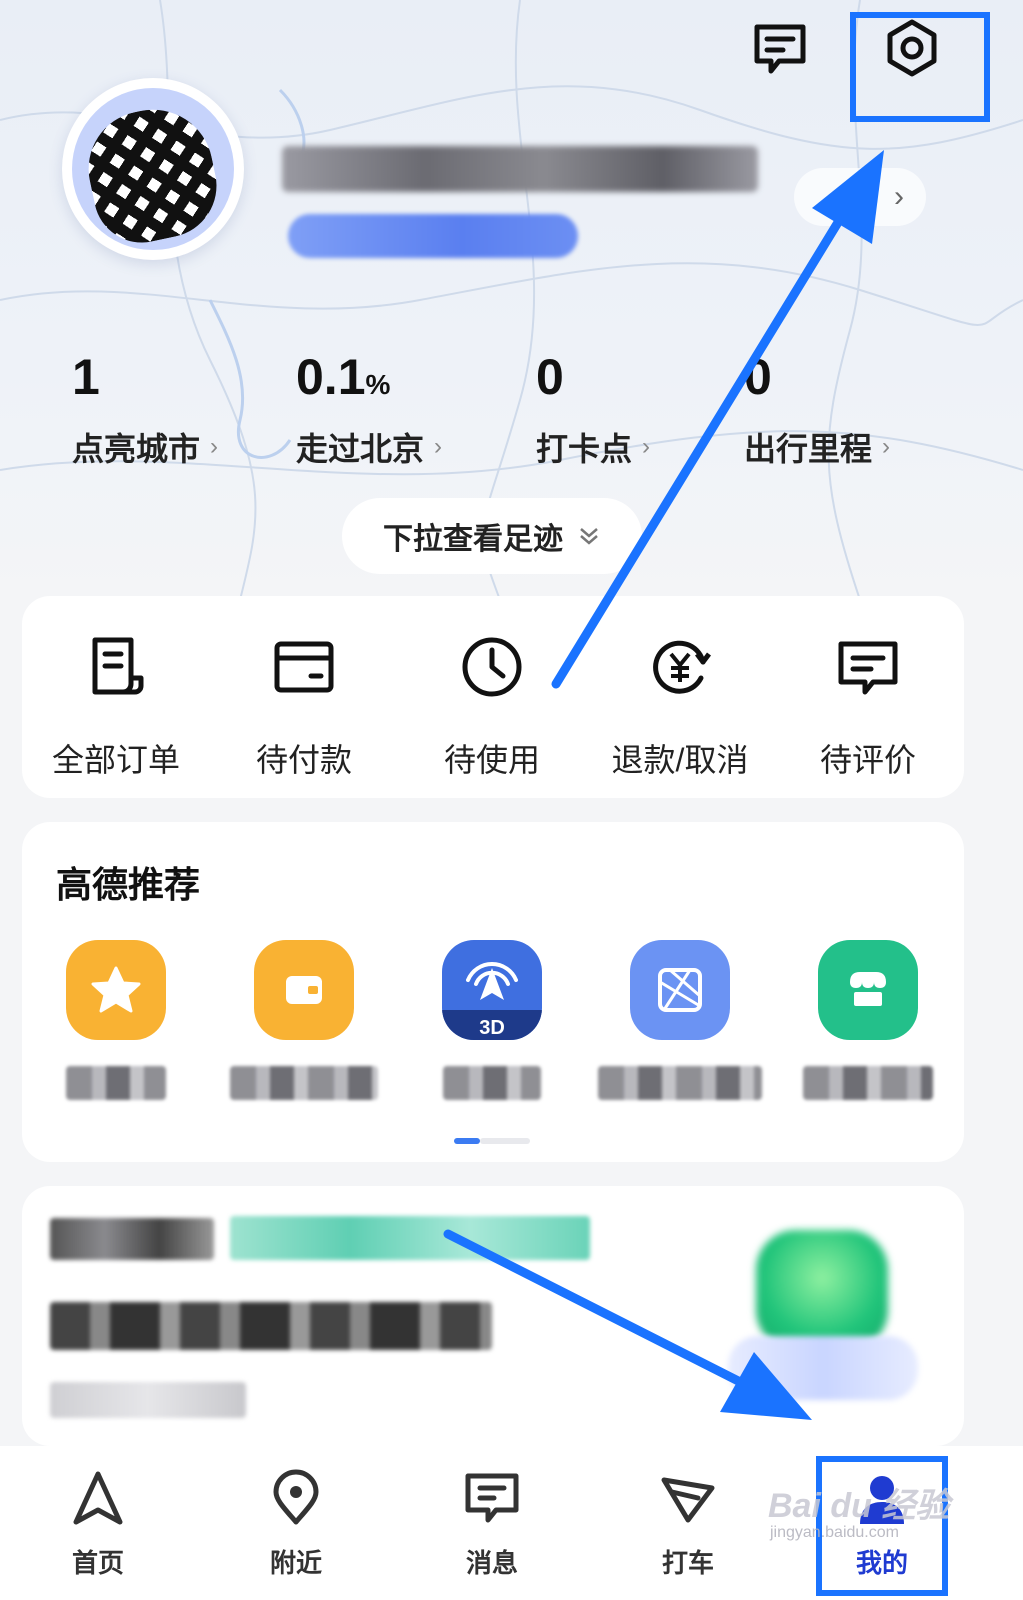 Image resolution: width=1023 pixels, height=1600 pixels. I want to click on avatar, so click(153, 169).